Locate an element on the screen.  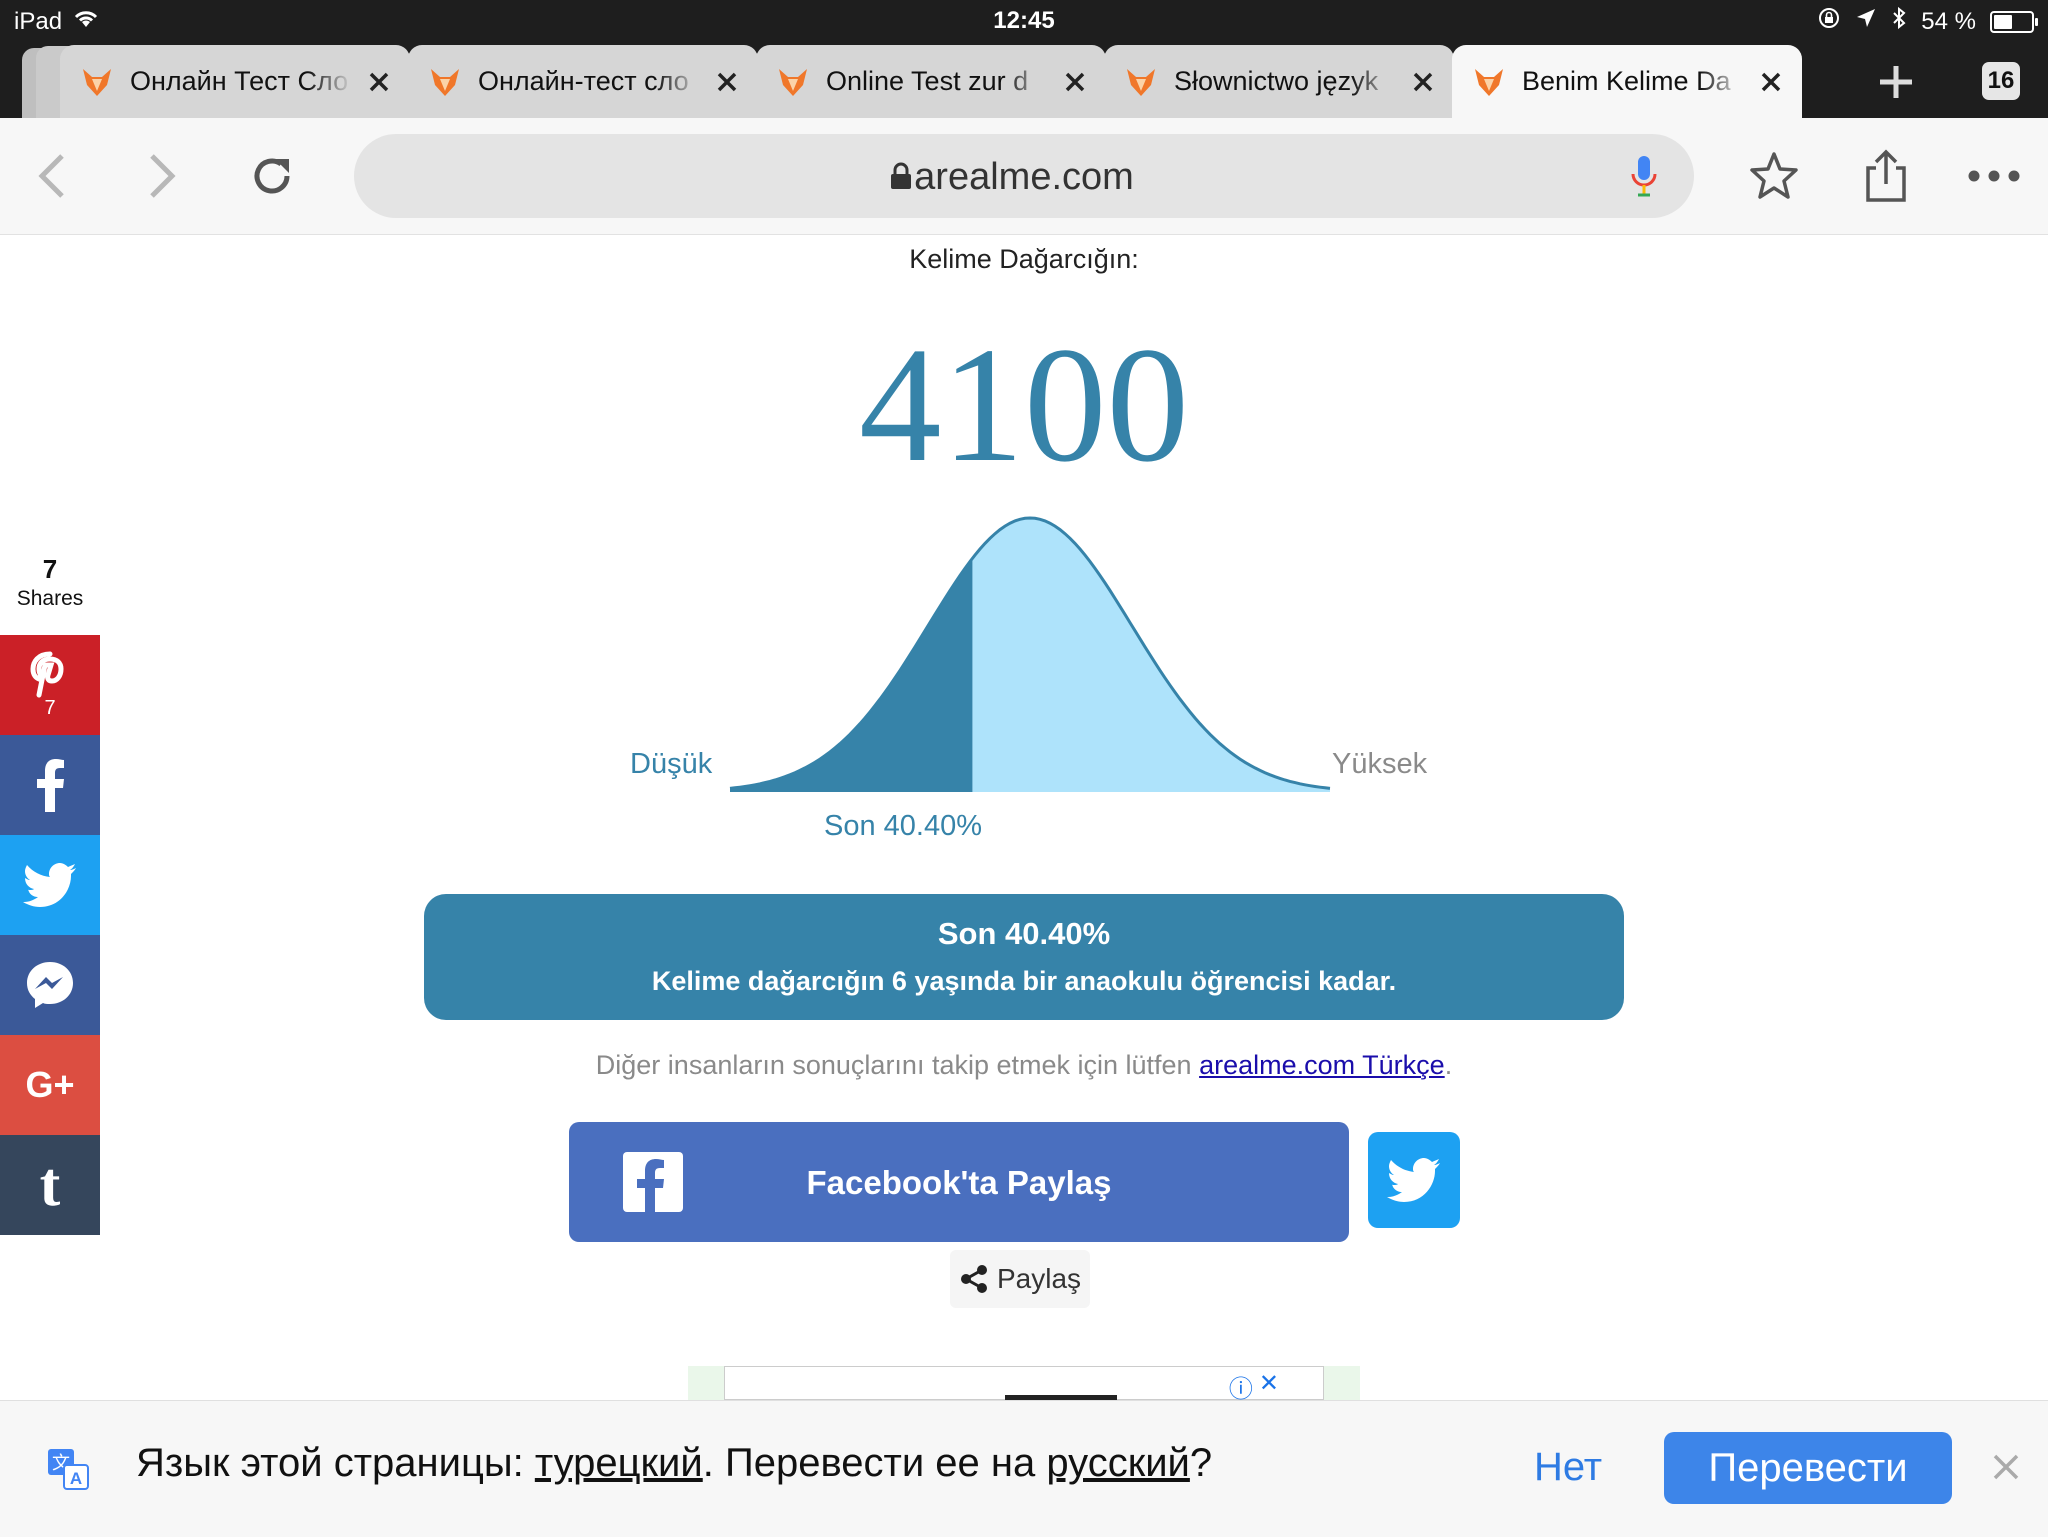
share-icon is located at coordinates (1886, 175).